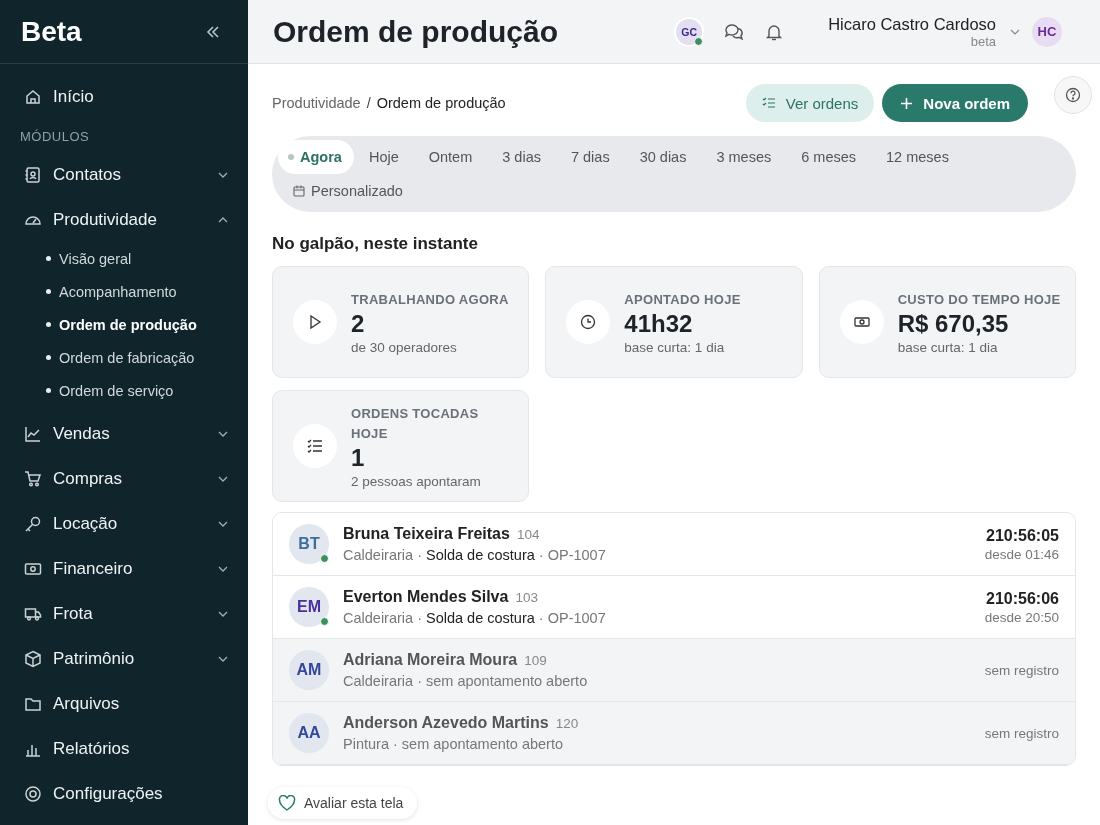 The height and width of the screenshot is (825, 1100). What do you see at coordinates (124, 478) in the screenshot?
I see `nav-item: Compras` at bounding box center [124, 478].